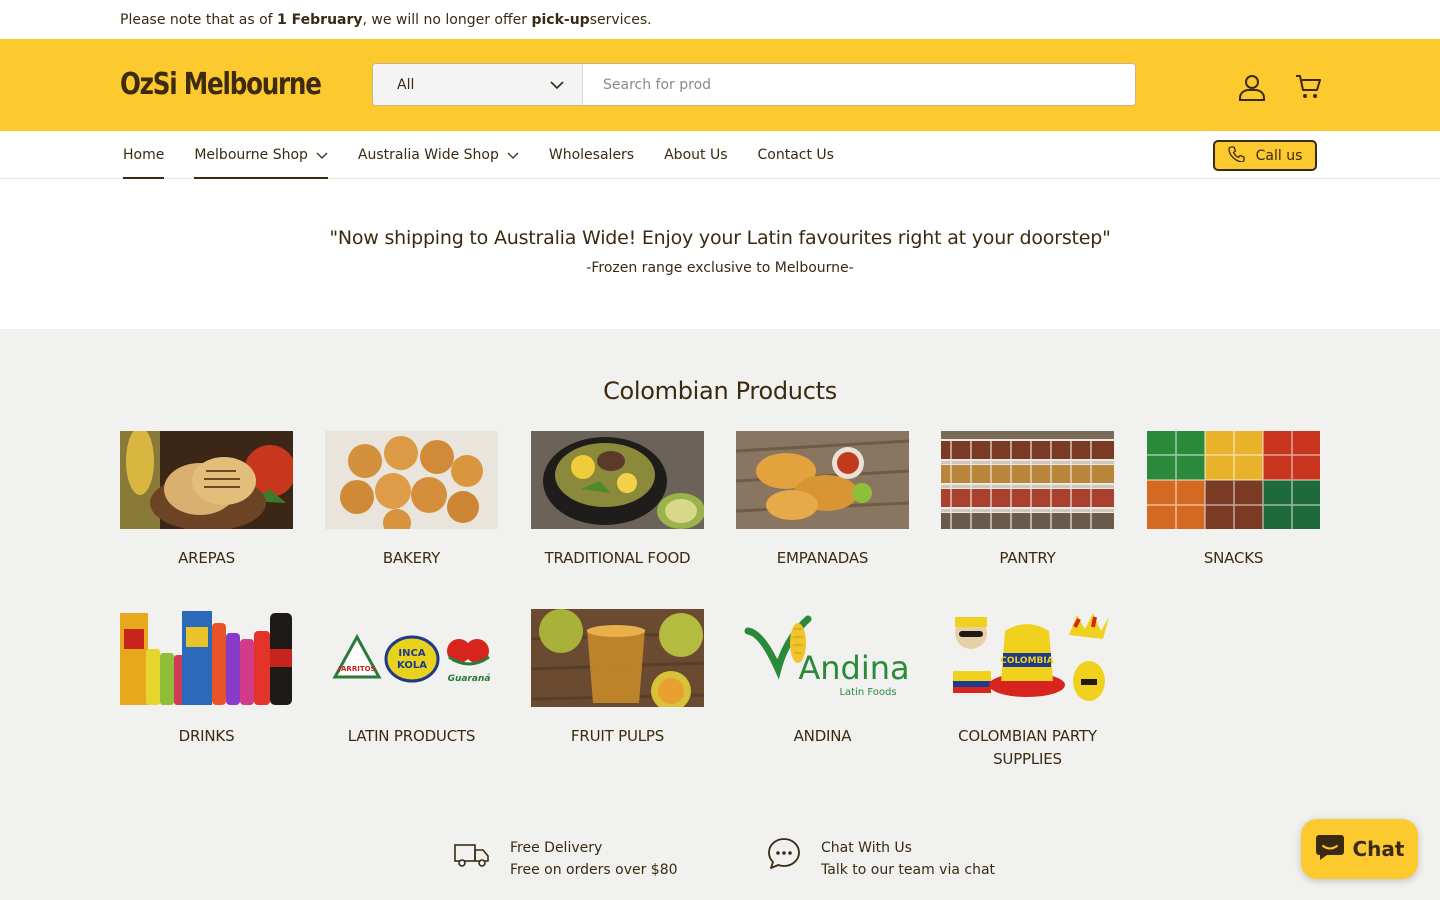  I want to click on traditional-food-image, so click(617, 480).